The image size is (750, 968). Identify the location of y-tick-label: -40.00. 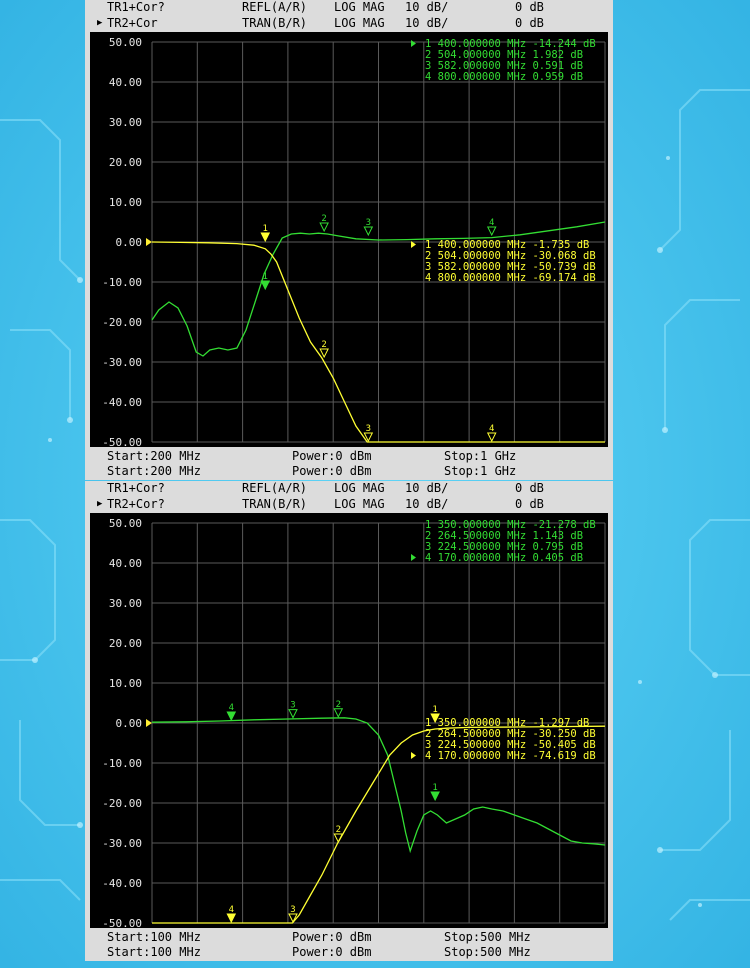
(122, 883).